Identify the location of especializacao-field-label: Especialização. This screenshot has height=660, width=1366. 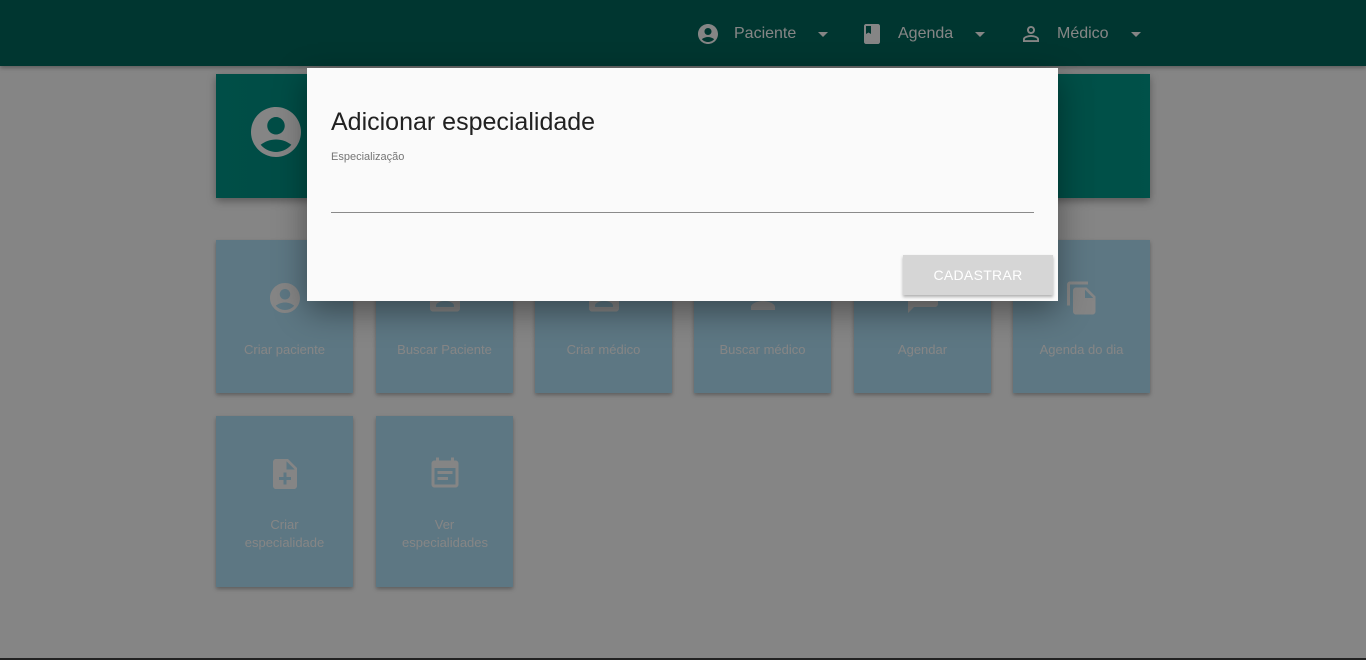
(368, 157).